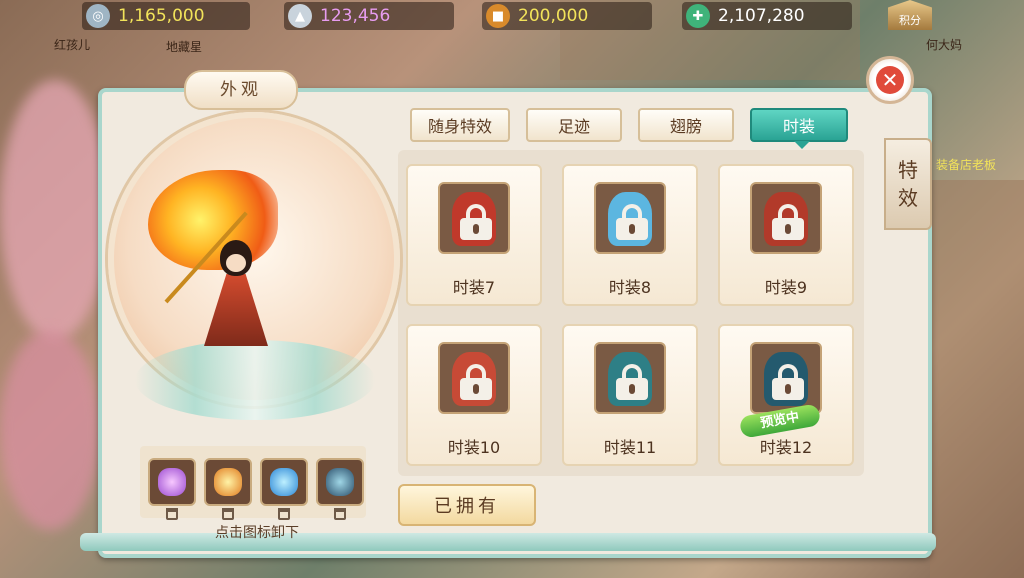  I want to click on close-icon: ✕, so click(890, 80).